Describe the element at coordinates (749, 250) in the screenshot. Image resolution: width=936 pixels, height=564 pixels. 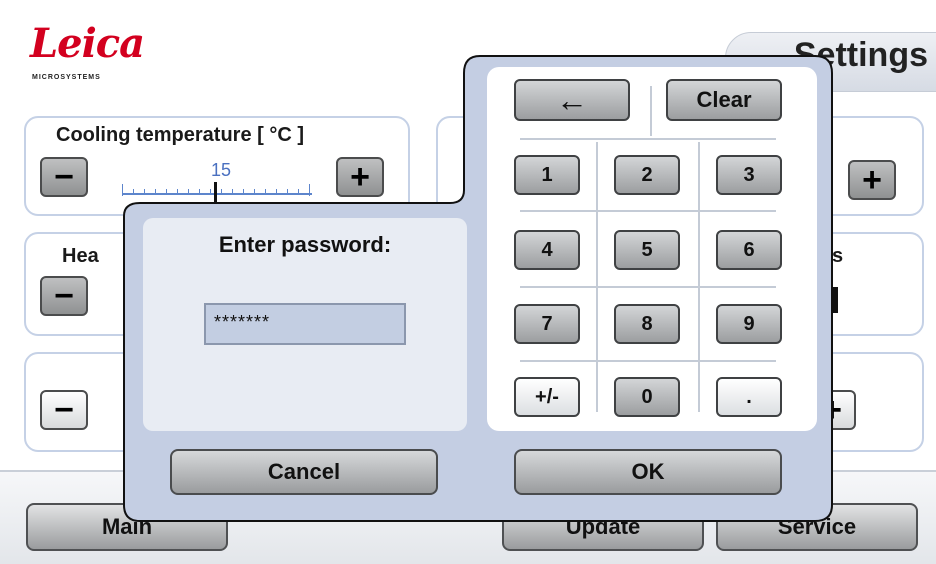
I see `key-6: 6` at that location.